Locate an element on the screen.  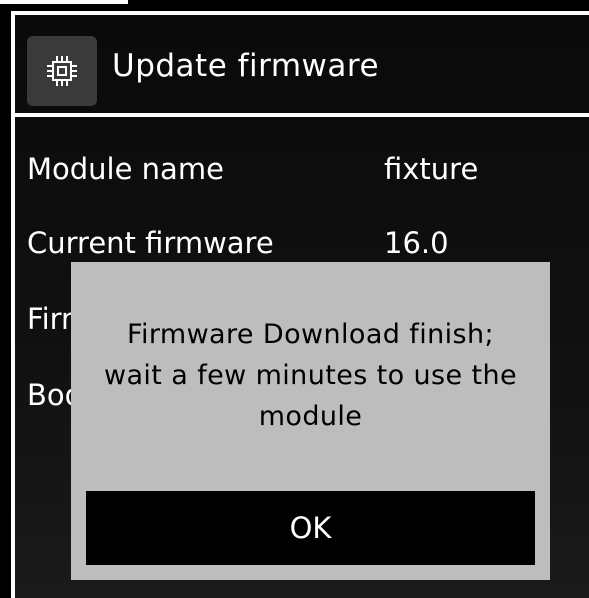
dialog-message-line: wait a few minutes to use the is located at coordinates (310, 375).